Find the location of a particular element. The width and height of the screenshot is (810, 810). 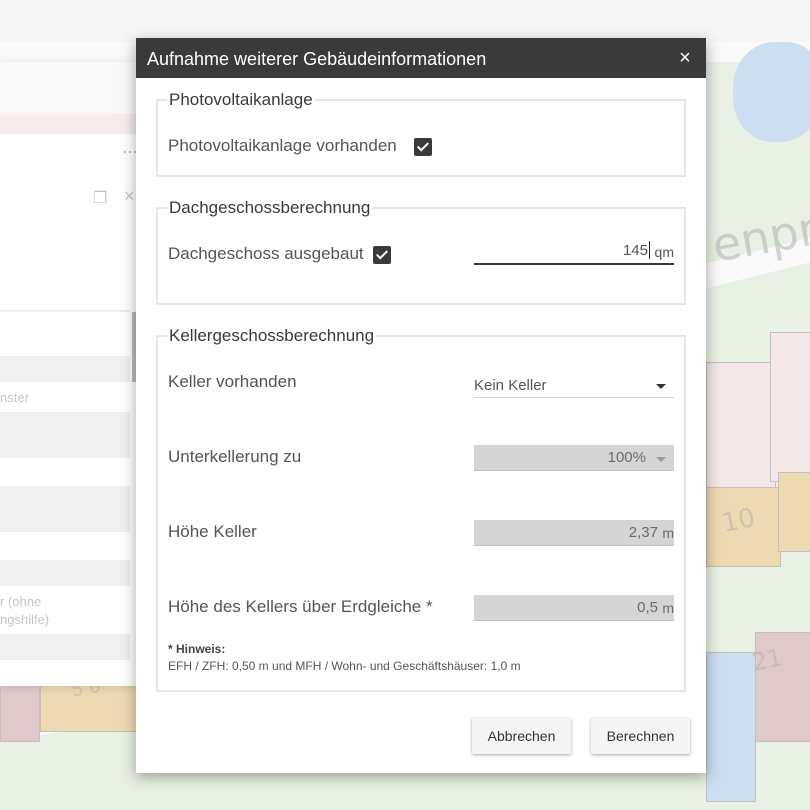

photovoltaik-legend: Photovoltaikanlage is located at coordinates (241, 99).